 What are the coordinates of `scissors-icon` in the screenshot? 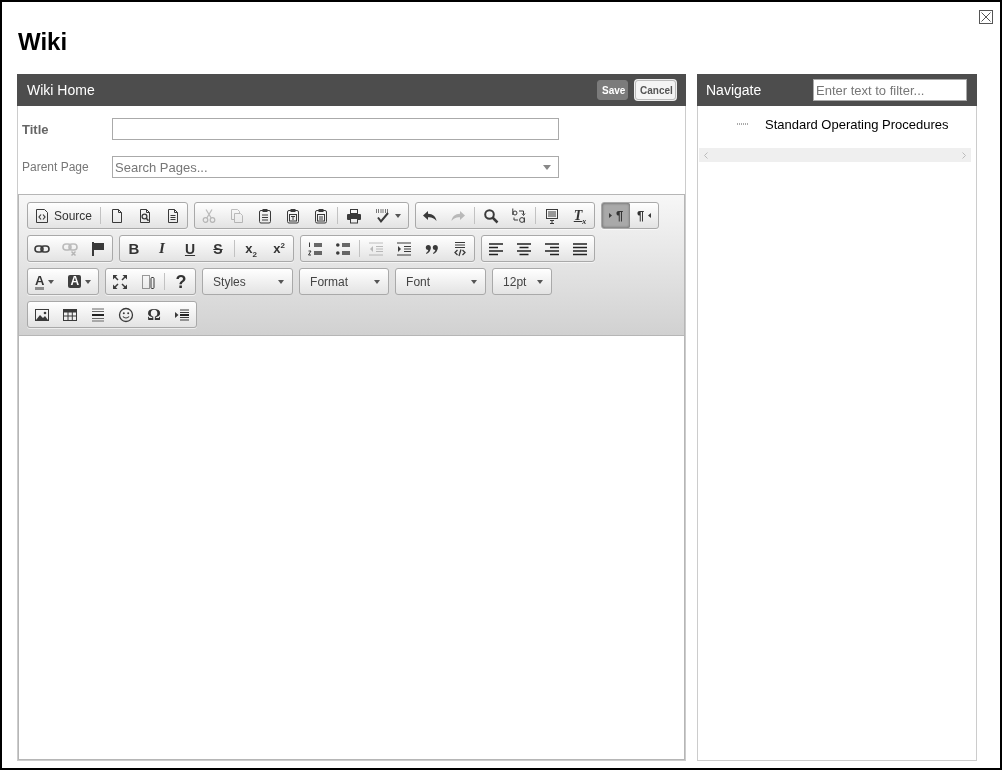 It's located at (209, 215).